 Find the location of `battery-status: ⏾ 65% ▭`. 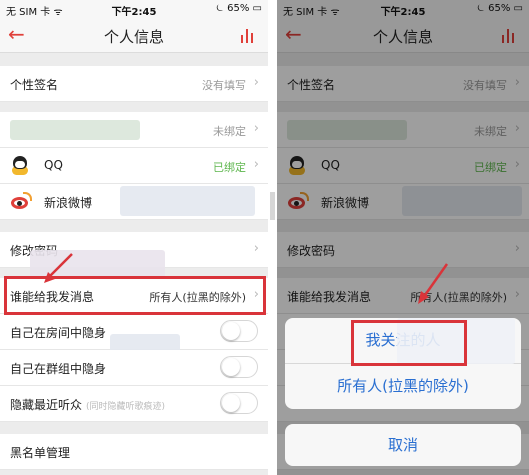

battery-status: ⏾ 65% ▭ is located at coordinates (239, 8).